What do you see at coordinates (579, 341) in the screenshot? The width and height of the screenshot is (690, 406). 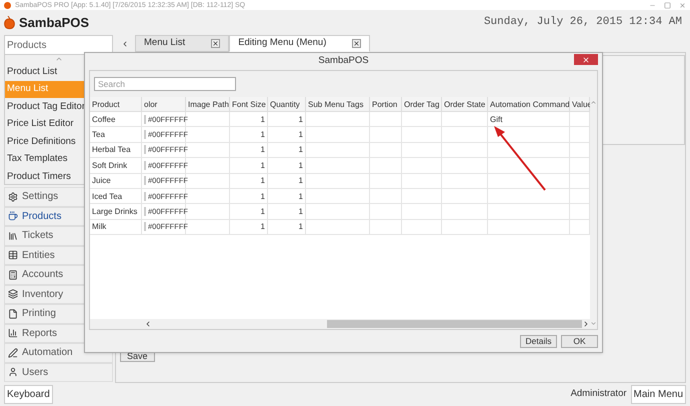 I see `dialog-button: OK` at bounding box center [579, 341].